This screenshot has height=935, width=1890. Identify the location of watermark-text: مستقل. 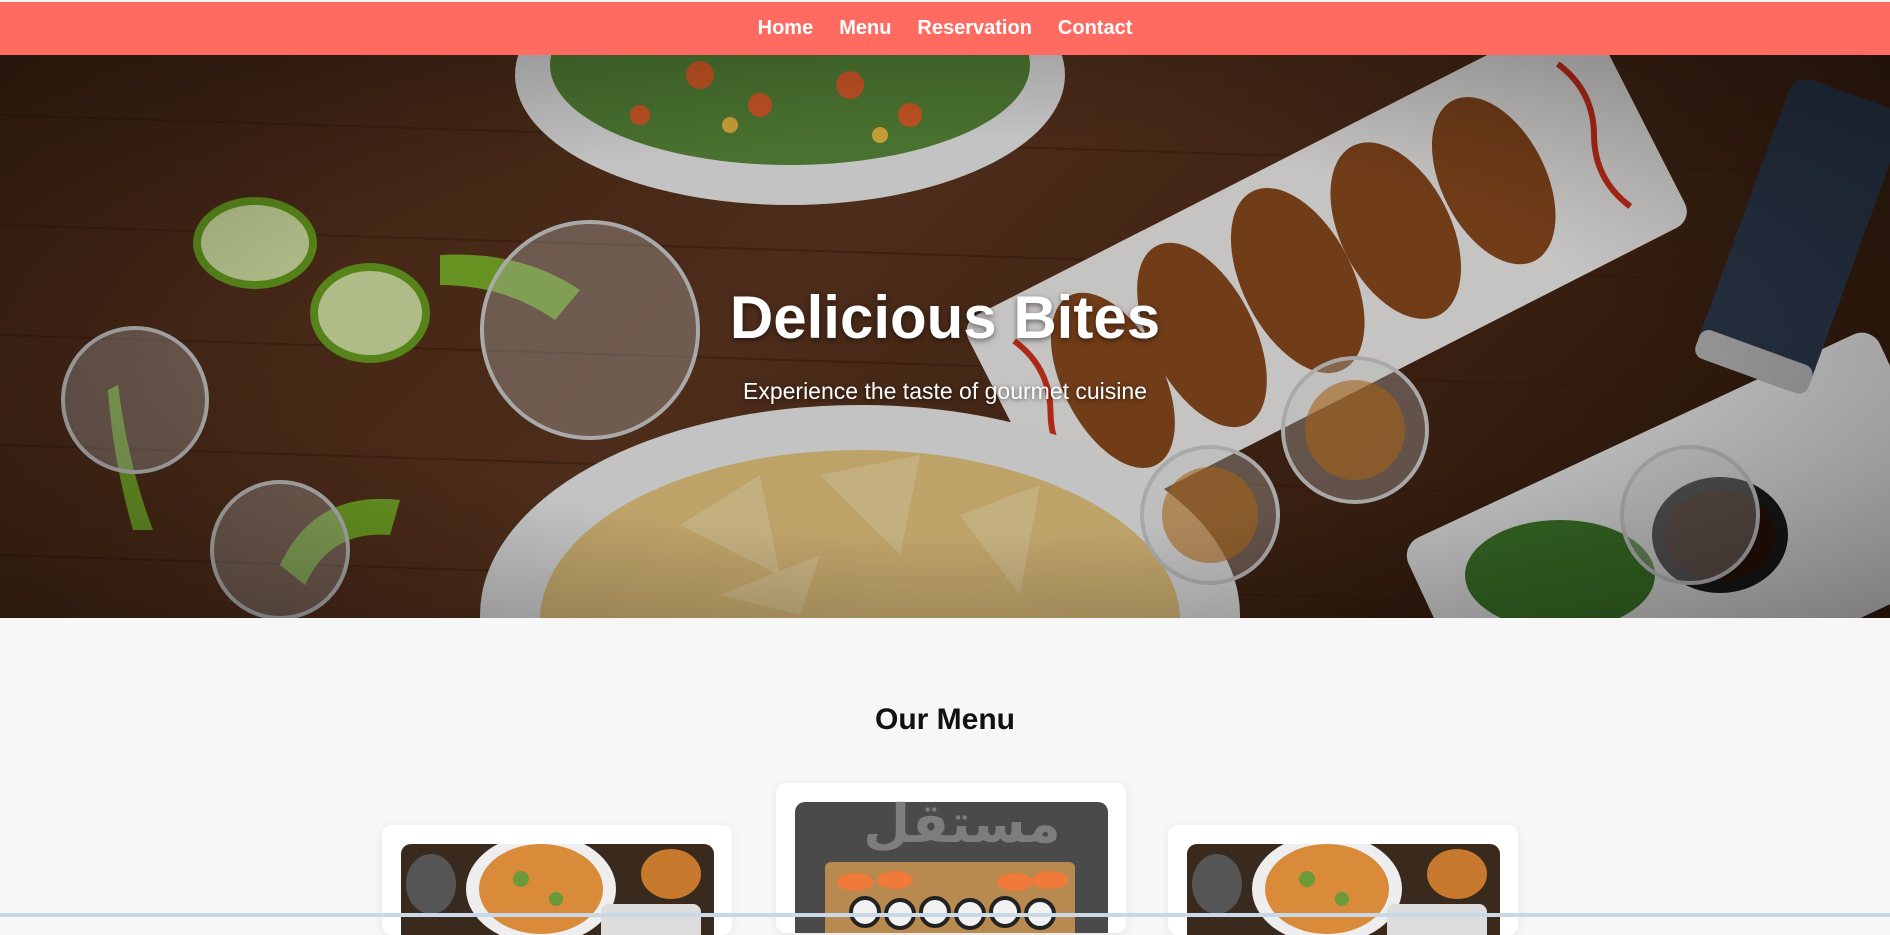
(962, 823).